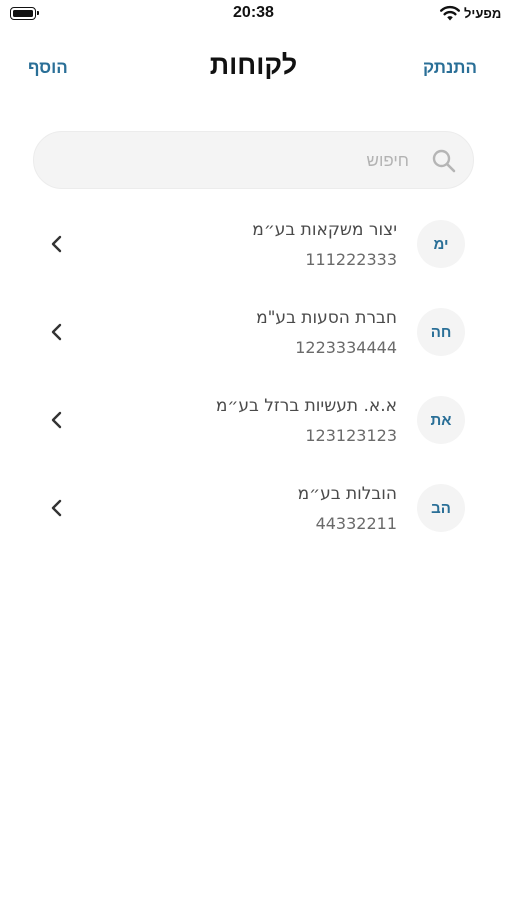 The height and width of the screenshot is (900, 507). What do you see at coordinates (306, 406) in the screenshot?
I see `client-name: א.א. תעשיות ברזל בע״מ` at bounding box center [306, 406].